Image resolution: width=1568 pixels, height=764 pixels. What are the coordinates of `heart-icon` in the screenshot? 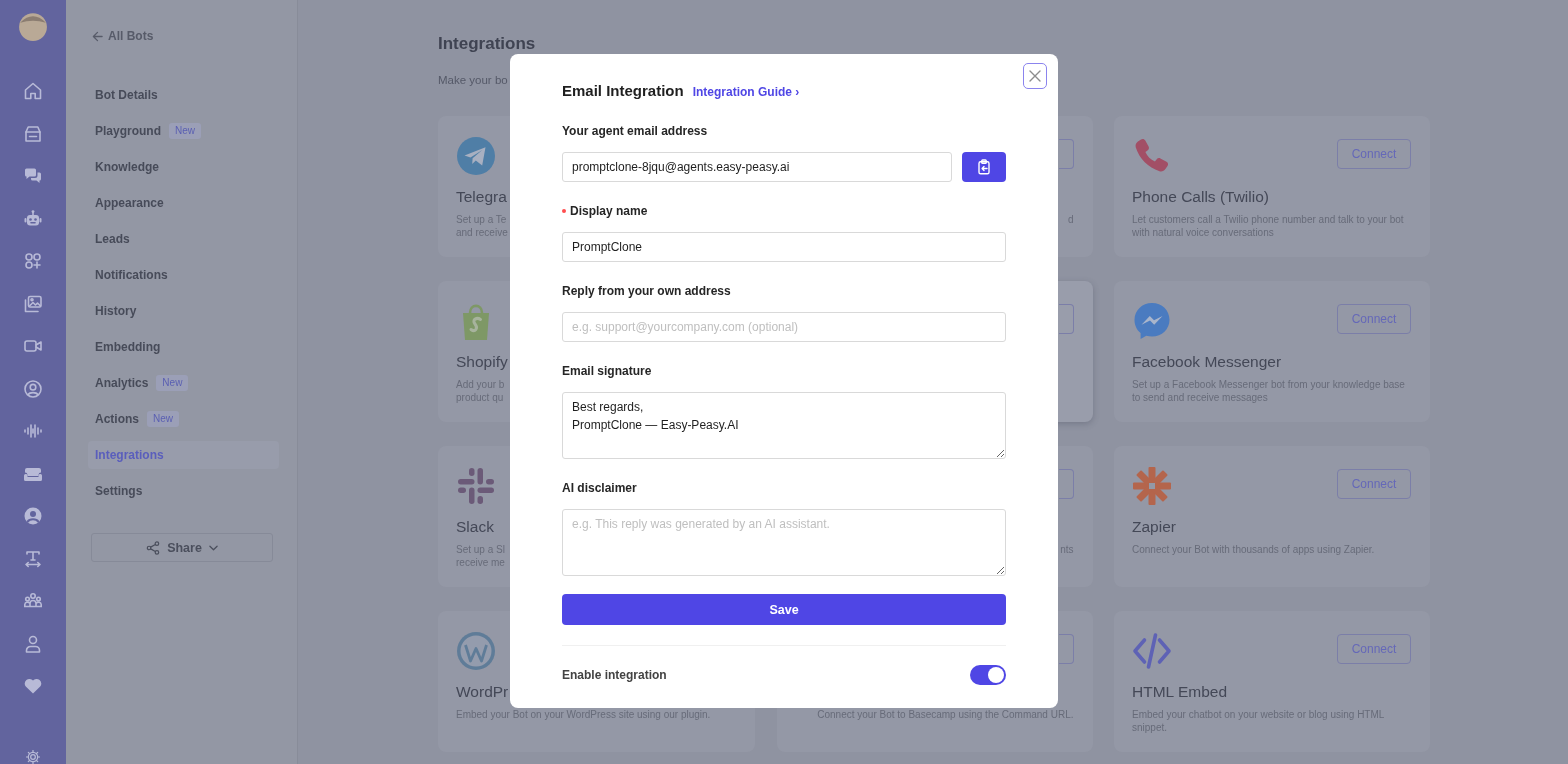 It's located at (33, 686).